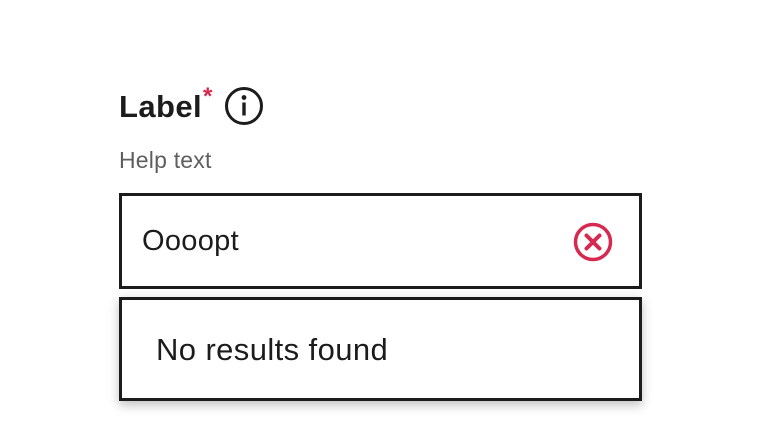 Image resolution: width=762 pixels, height=432 pixels. Describe the element at coordinates (207, 96) in the screenshot. I see `required-marker: *` at that location.